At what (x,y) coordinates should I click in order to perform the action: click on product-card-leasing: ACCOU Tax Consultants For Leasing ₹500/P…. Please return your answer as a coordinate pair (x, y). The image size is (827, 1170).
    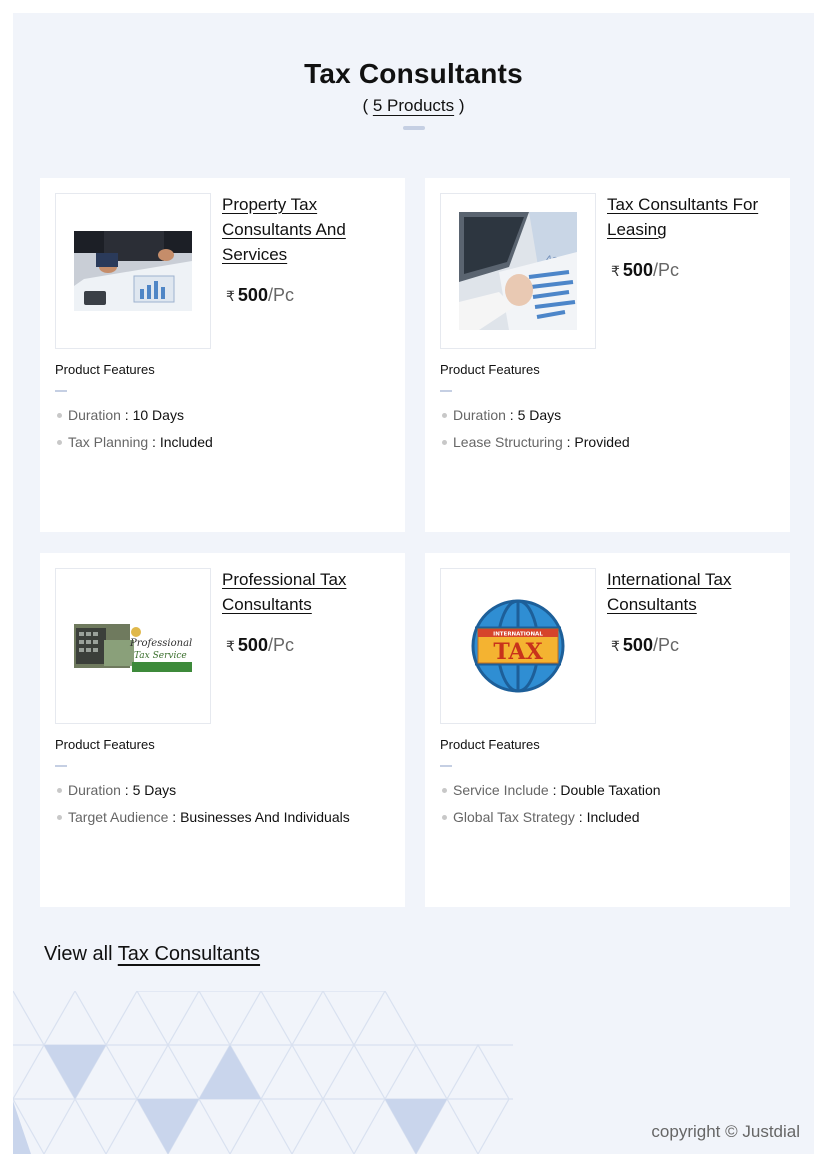
    Looking at the image, I should click on (607, 355).